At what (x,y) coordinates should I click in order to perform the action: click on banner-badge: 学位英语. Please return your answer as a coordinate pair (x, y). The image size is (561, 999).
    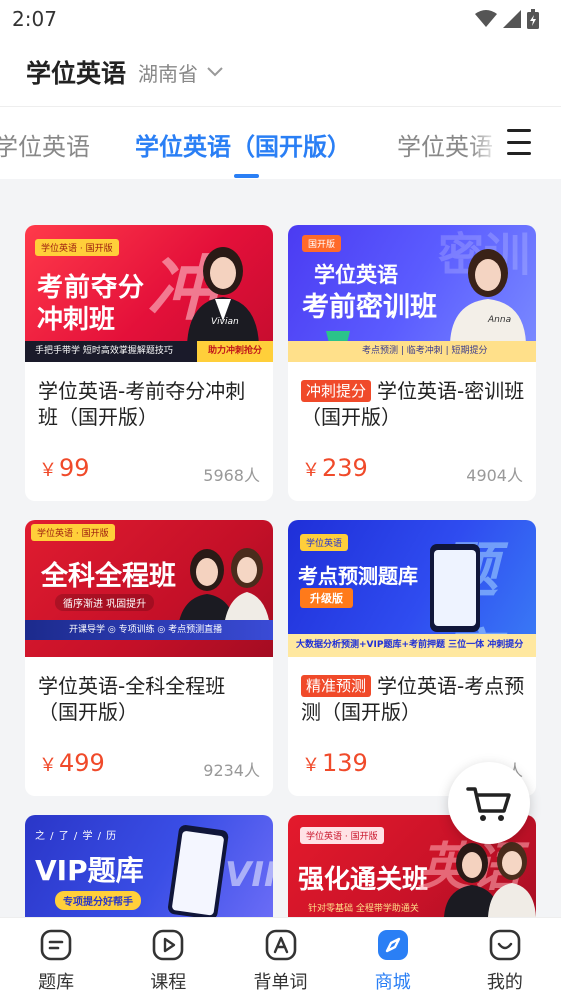
    Looking at the image, I should click on (324, 542).